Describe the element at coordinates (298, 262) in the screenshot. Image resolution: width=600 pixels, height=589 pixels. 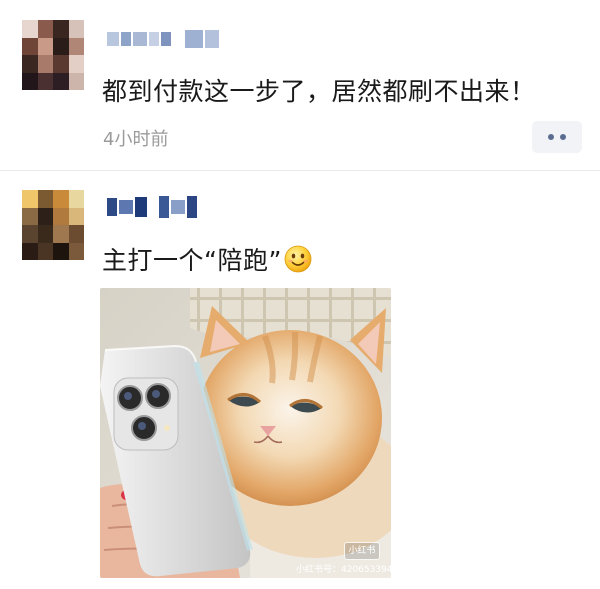
I see `emoji-smile-icon` at that location.